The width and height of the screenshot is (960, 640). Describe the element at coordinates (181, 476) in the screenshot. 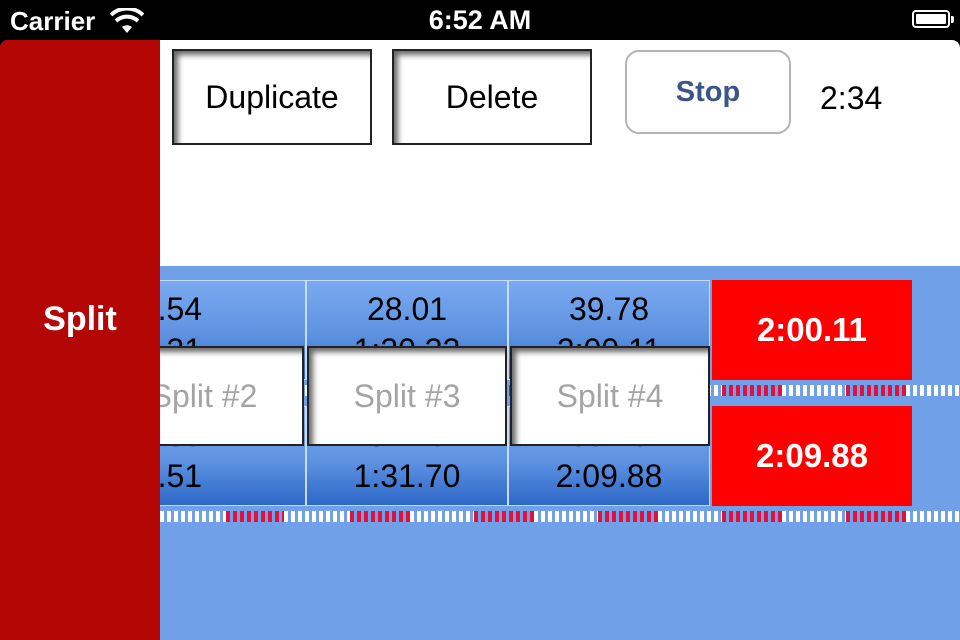

I see `cumulative-time: 54.51` at that location.